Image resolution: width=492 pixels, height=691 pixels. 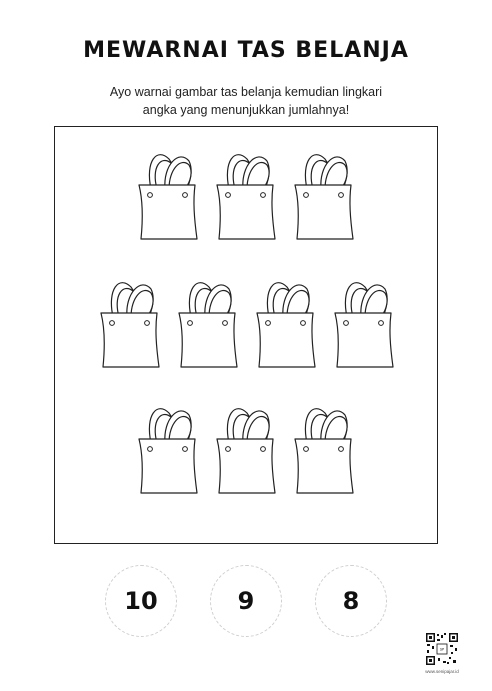 I want to click on qr-code-icon: SP, so click(x=442, y=649).